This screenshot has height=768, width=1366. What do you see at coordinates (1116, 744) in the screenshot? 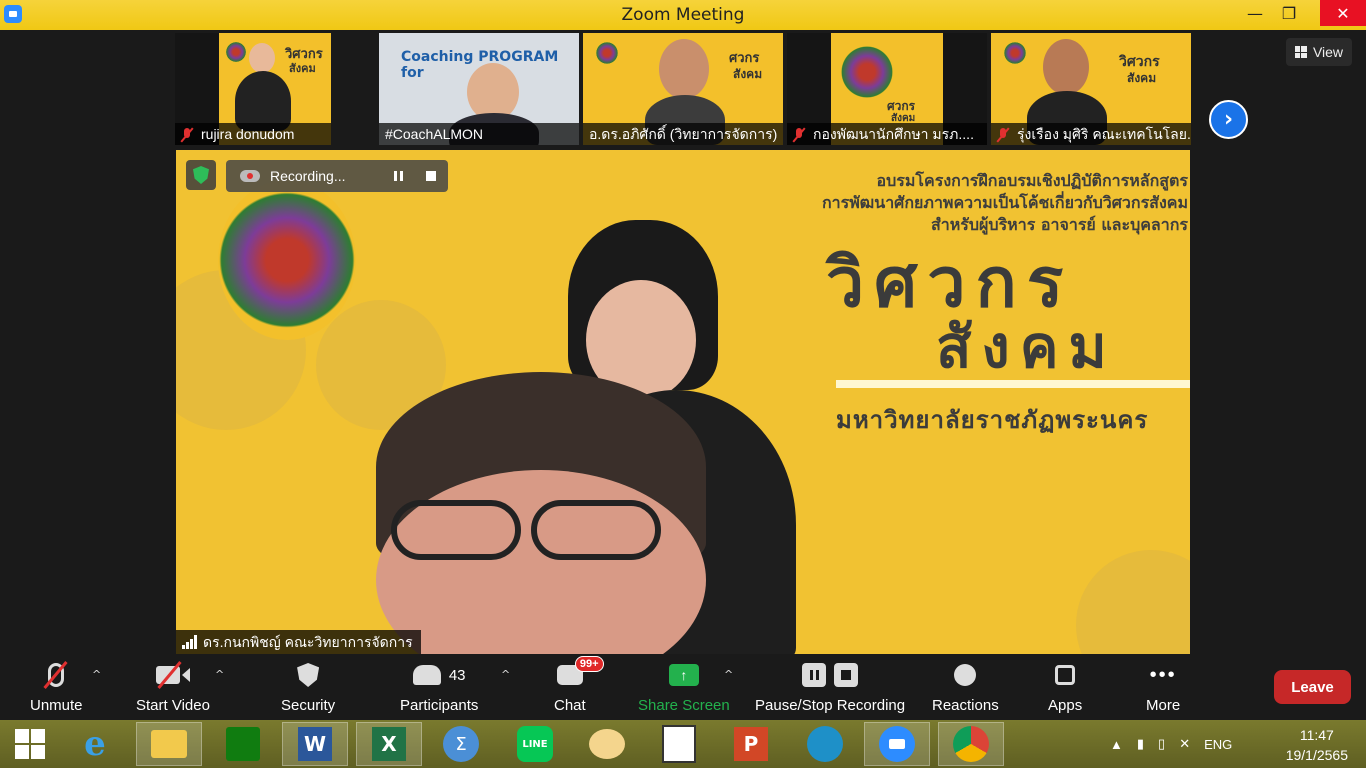
I see `show-hidden-icons-icon: ▲` at bounding box center [1116, 744].